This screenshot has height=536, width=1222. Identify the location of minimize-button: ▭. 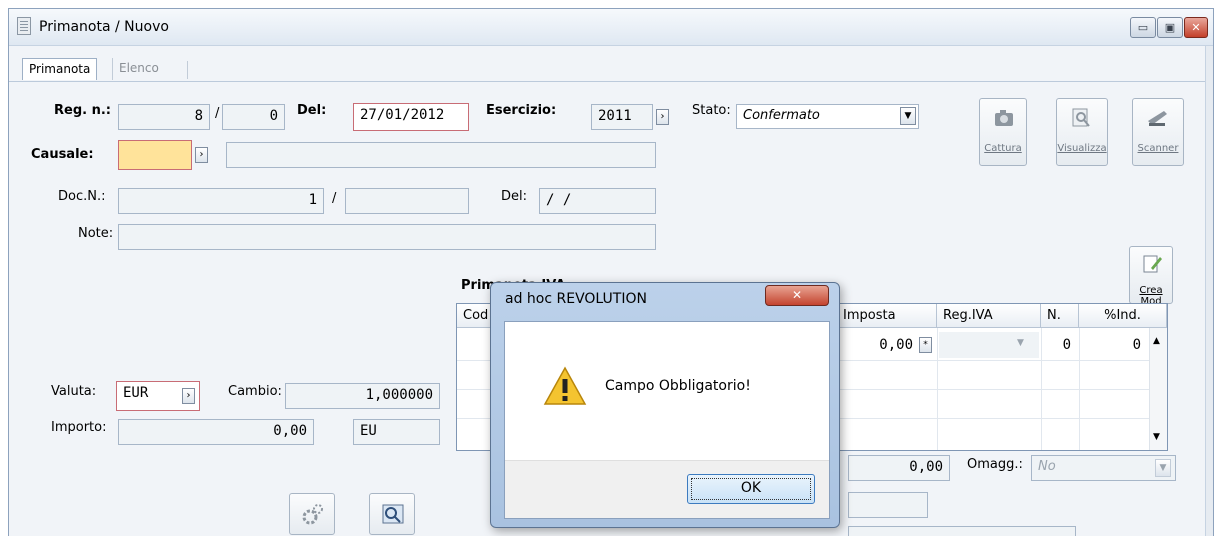
(1143, 27).